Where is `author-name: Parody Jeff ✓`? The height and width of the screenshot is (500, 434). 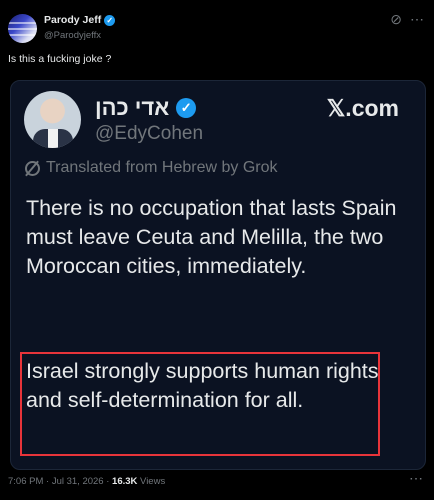
author-name: Parody Jeff ✓ is located at coordinates (80, 20).